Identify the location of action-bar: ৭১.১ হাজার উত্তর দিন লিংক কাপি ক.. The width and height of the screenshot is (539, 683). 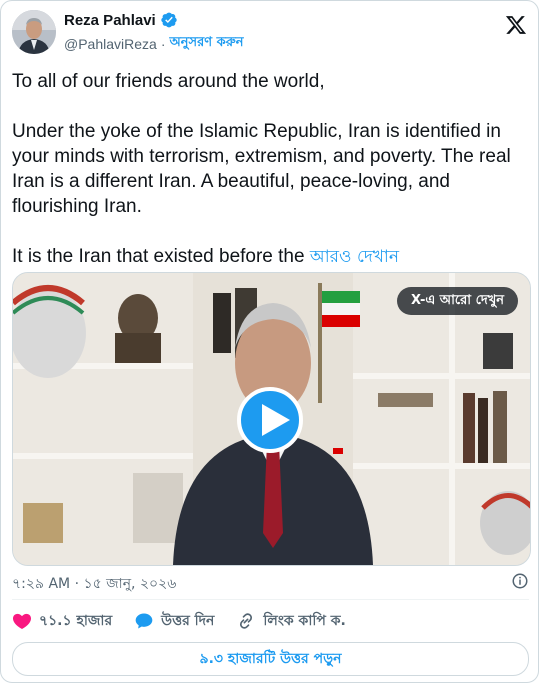
(270, 621).